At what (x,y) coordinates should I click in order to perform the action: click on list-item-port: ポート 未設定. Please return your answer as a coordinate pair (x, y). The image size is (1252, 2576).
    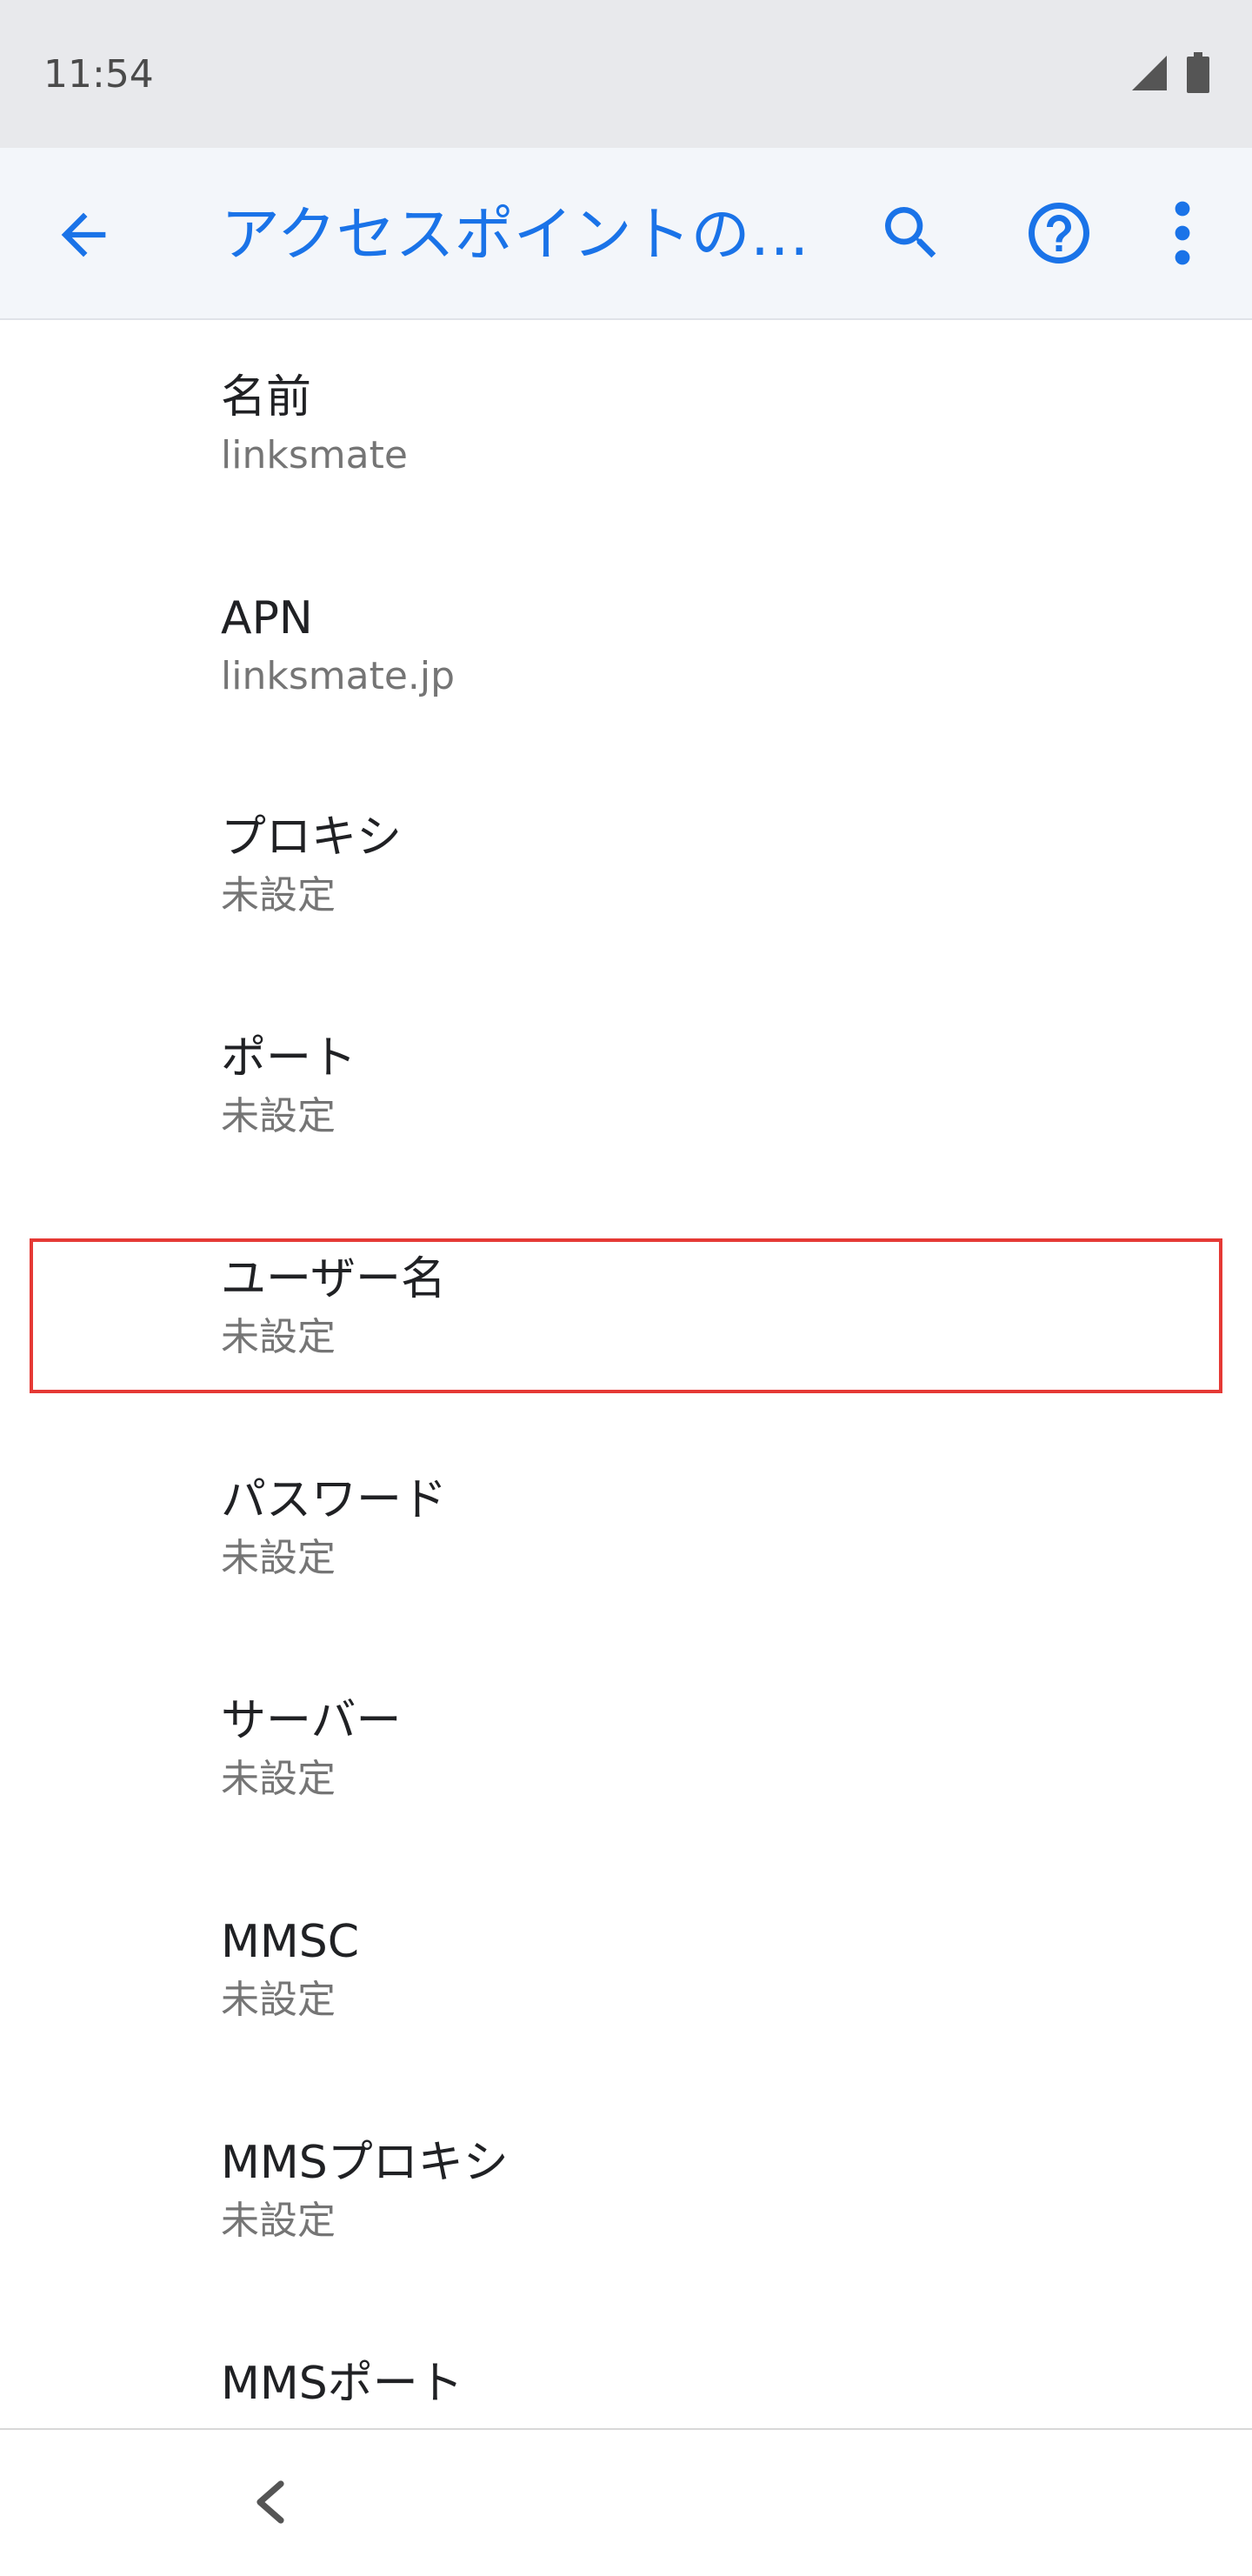
    Looking at the image, I should click on (626, 1091).